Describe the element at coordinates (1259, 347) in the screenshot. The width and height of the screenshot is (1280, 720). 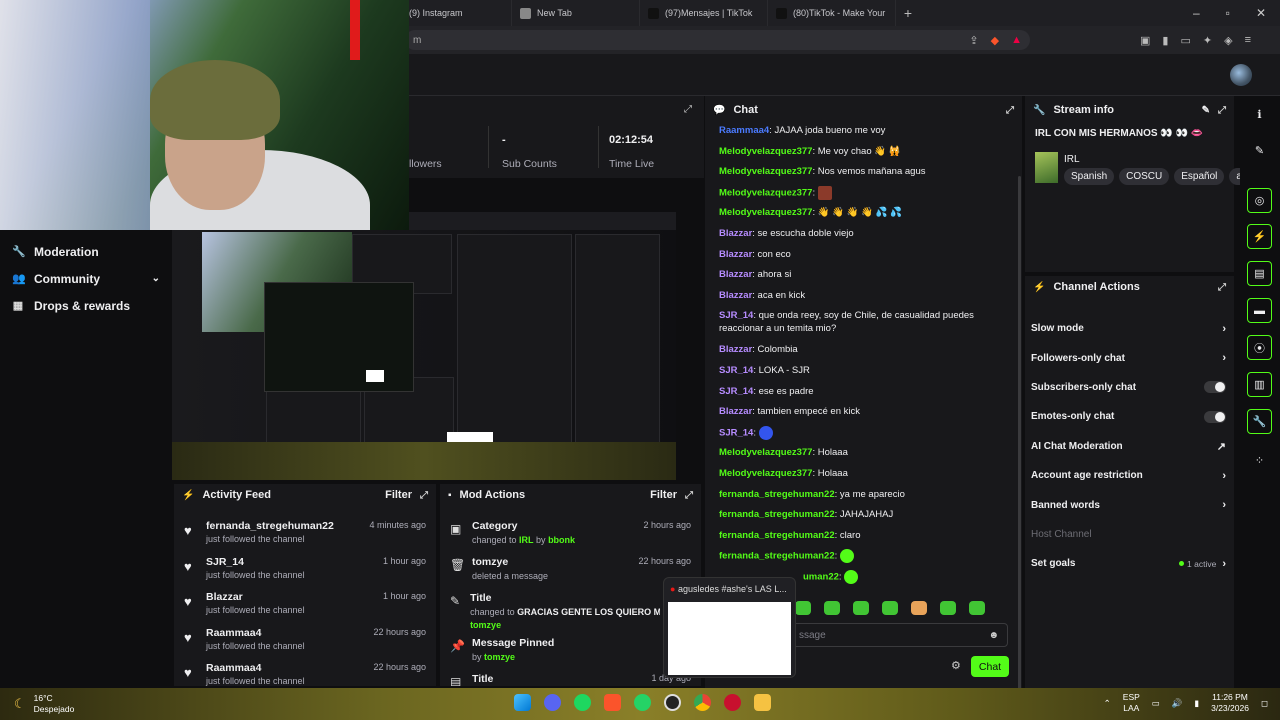
I see `broadcast-icon: ⦿` at that location.